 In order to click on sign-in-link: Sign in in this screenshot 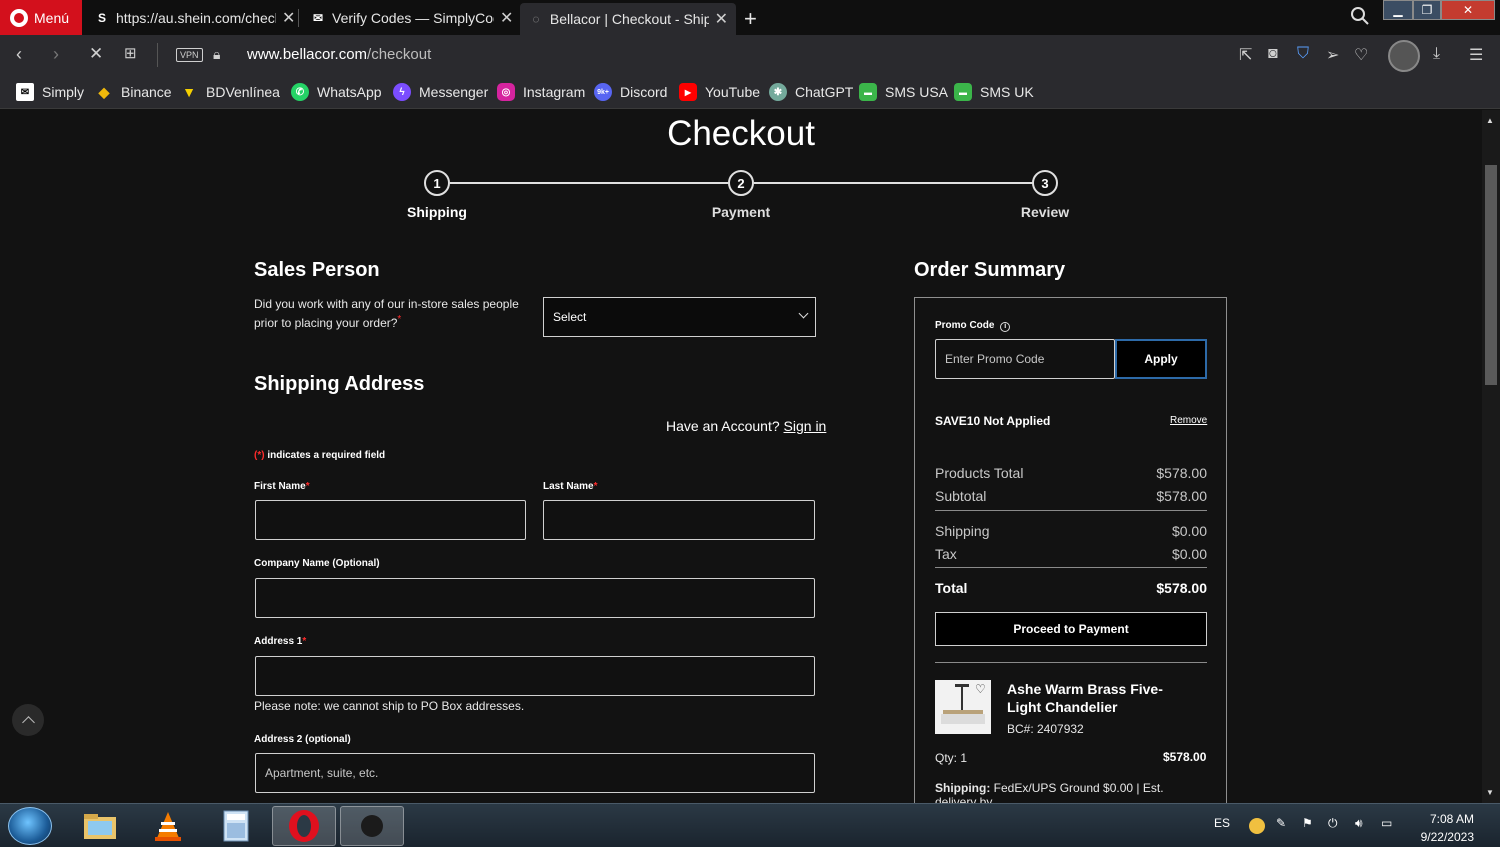, I will do `click(805, 426)`.